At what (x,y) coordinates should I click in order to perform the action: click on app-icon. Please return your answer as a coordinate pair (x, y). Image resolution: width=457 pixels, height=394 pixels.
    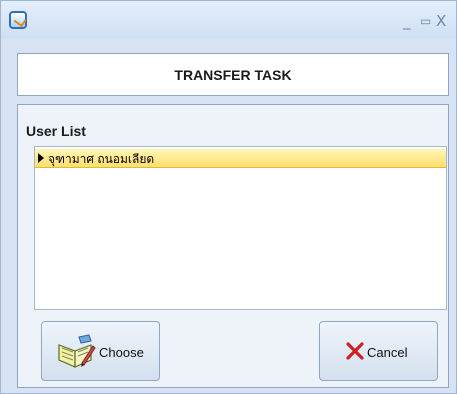
    Looking at the image, I should click on (18, 20).